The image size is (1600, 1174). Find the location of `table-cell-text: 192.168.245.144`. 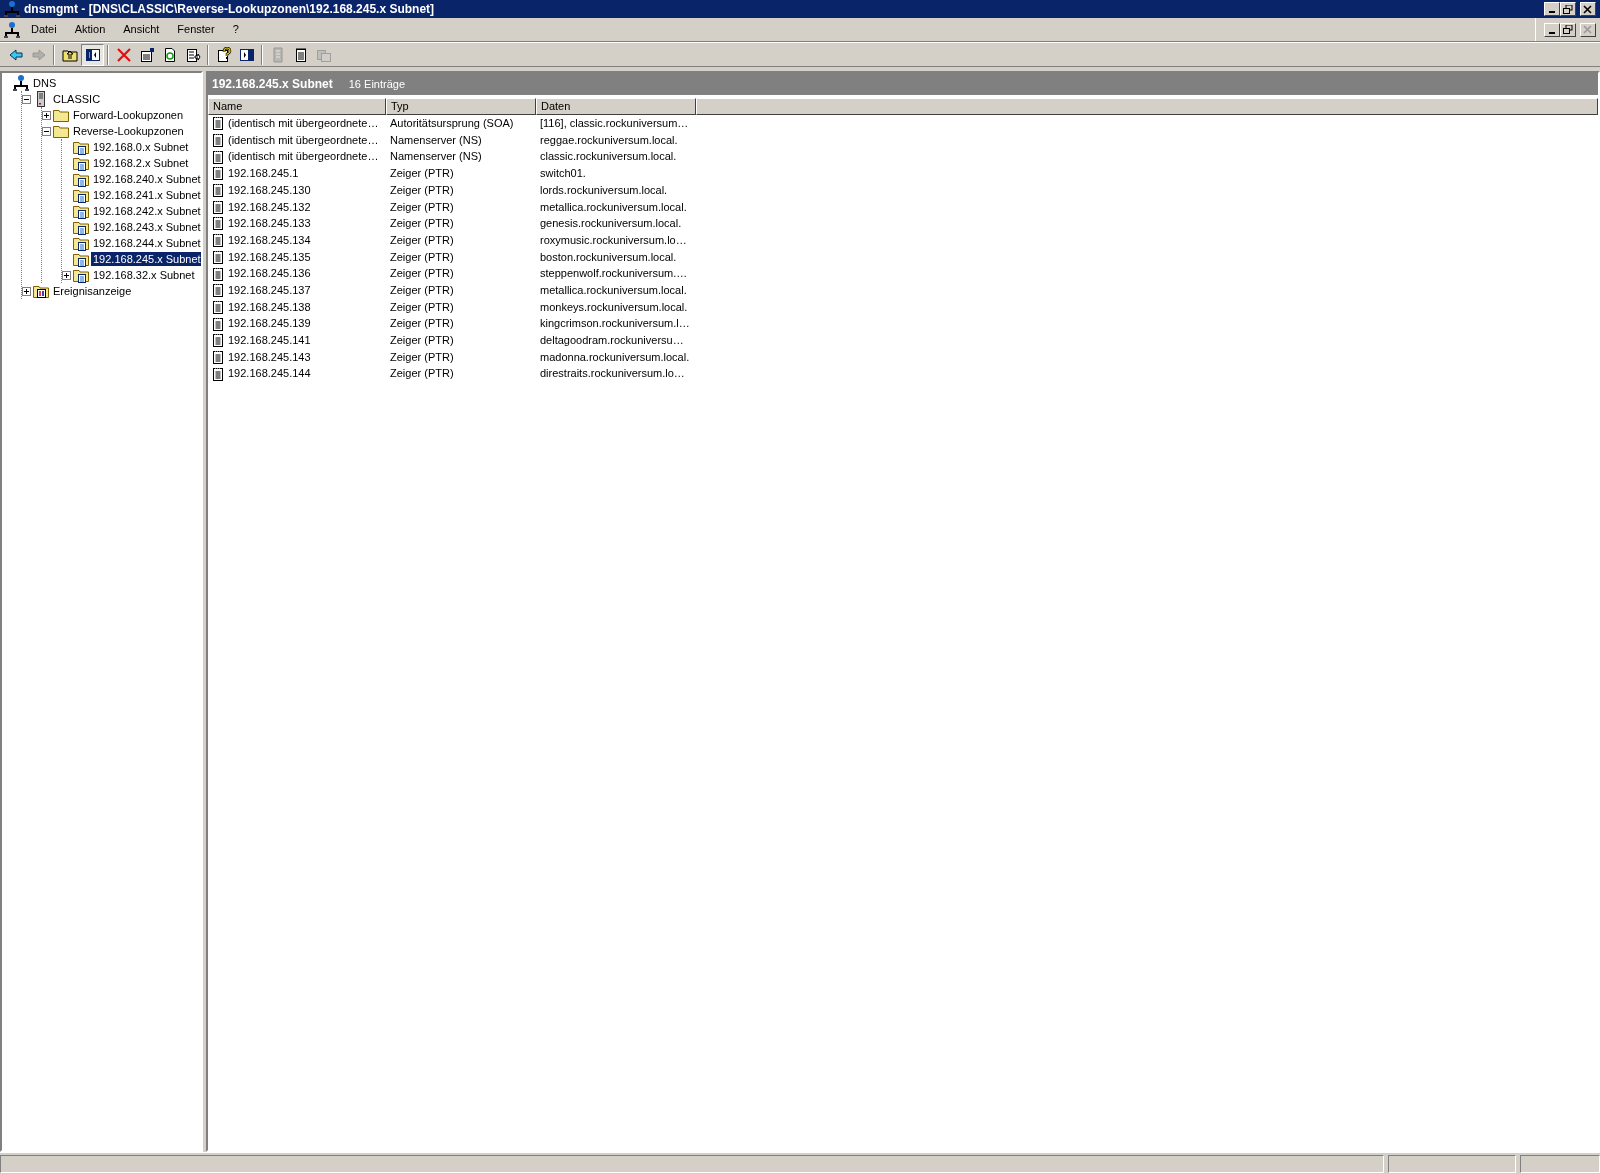

table-cell-text: 192.168.245.144 is located at coordinates (269, 374).